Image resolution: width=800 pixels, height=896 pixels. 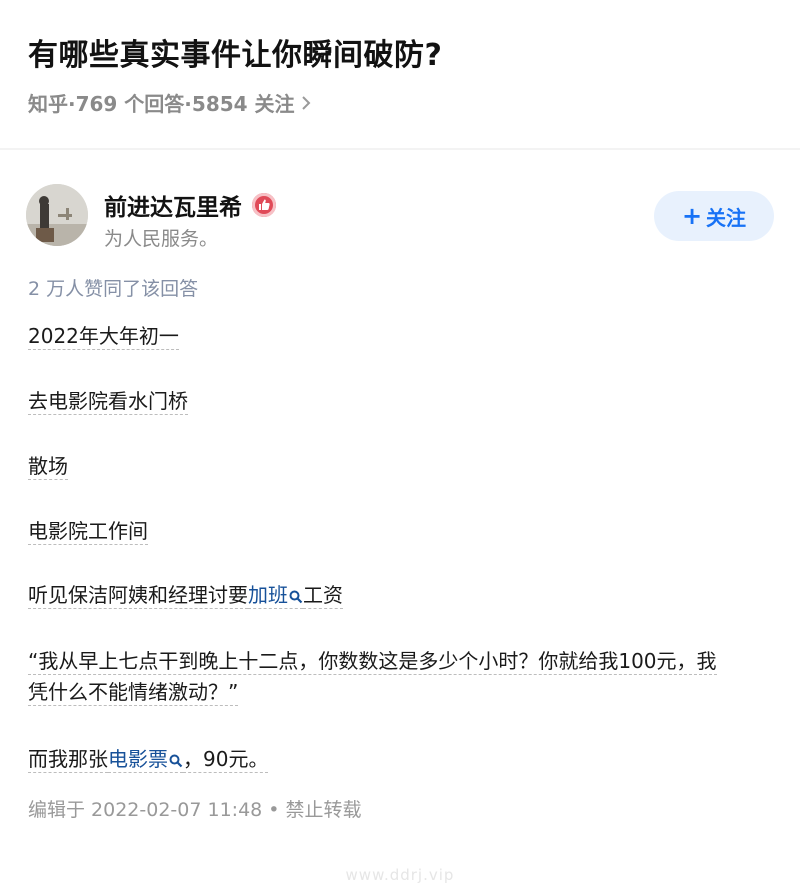 I want to click on paragraph-text: 电影院工作间, so click(x=88, y=532).